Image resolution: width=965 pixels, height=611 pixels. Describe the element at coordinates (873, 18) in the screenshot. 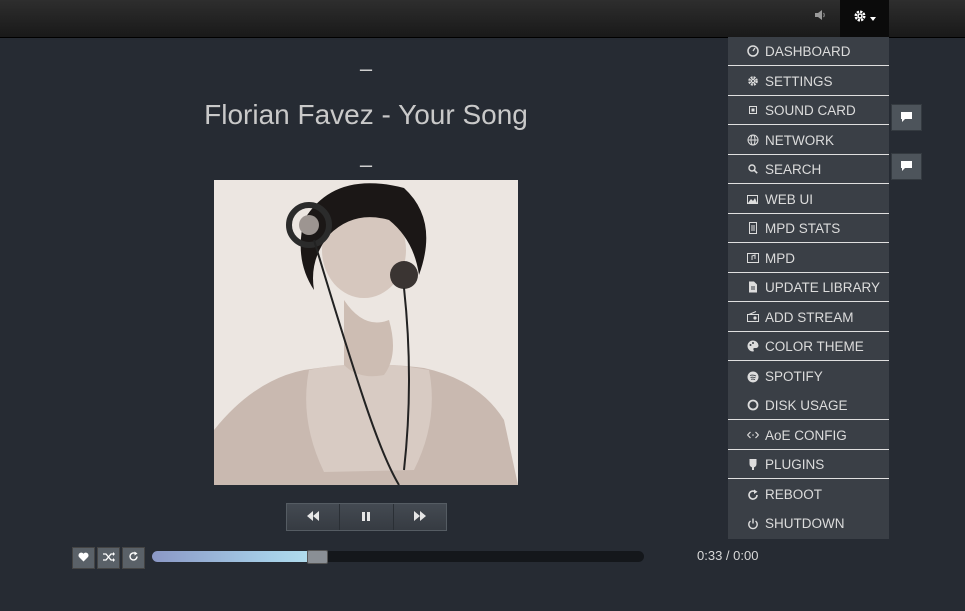

I see `chevron-down-icon` at that location.